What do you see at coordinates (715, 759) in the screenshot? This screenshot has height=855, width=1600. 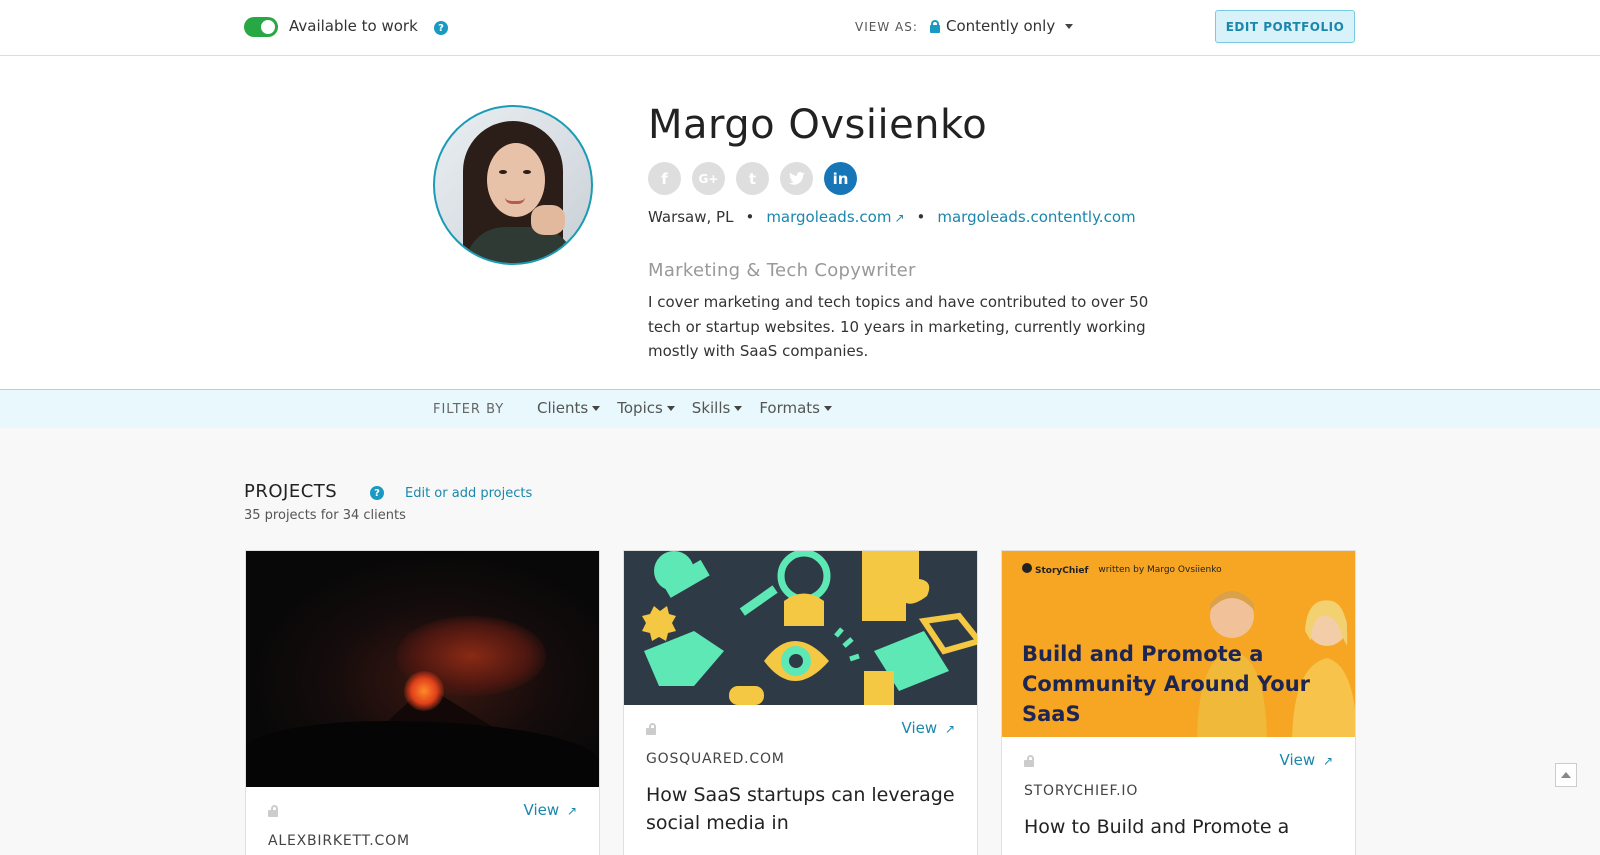 I see `project-client: GOSQUARED.COM` at bounding box center [715, 759].